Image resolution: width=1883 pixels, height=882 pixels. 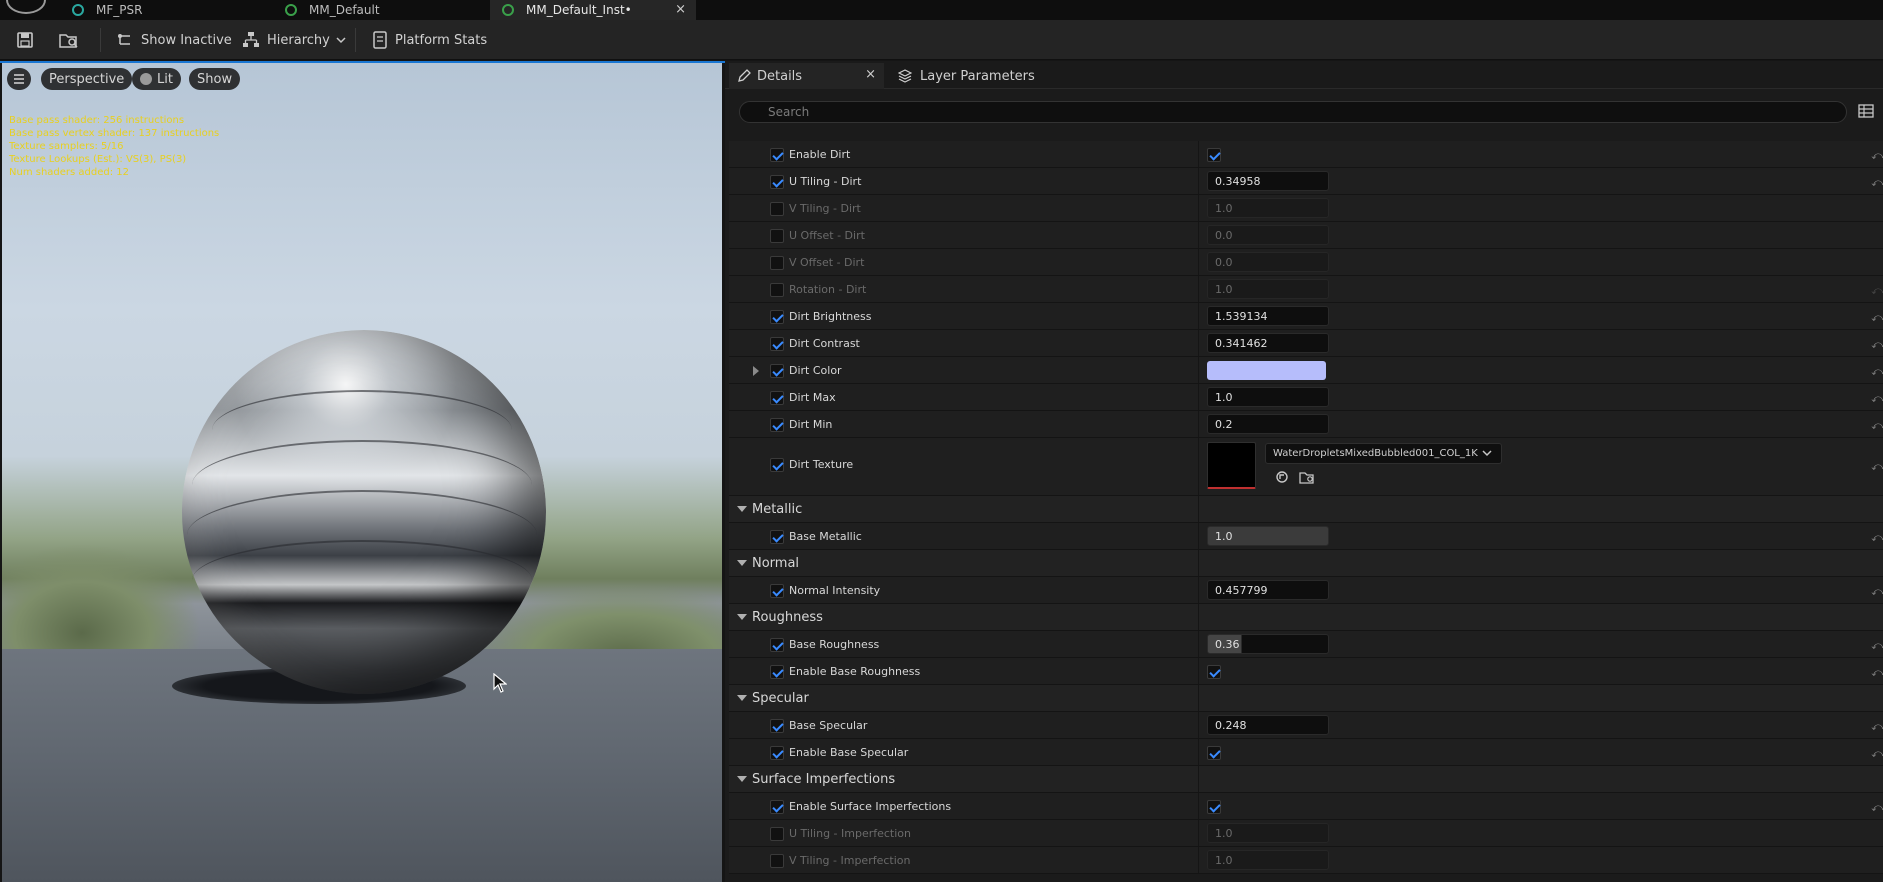 I want to click on value-slider: 0.36, so click(x=1268, y=644).